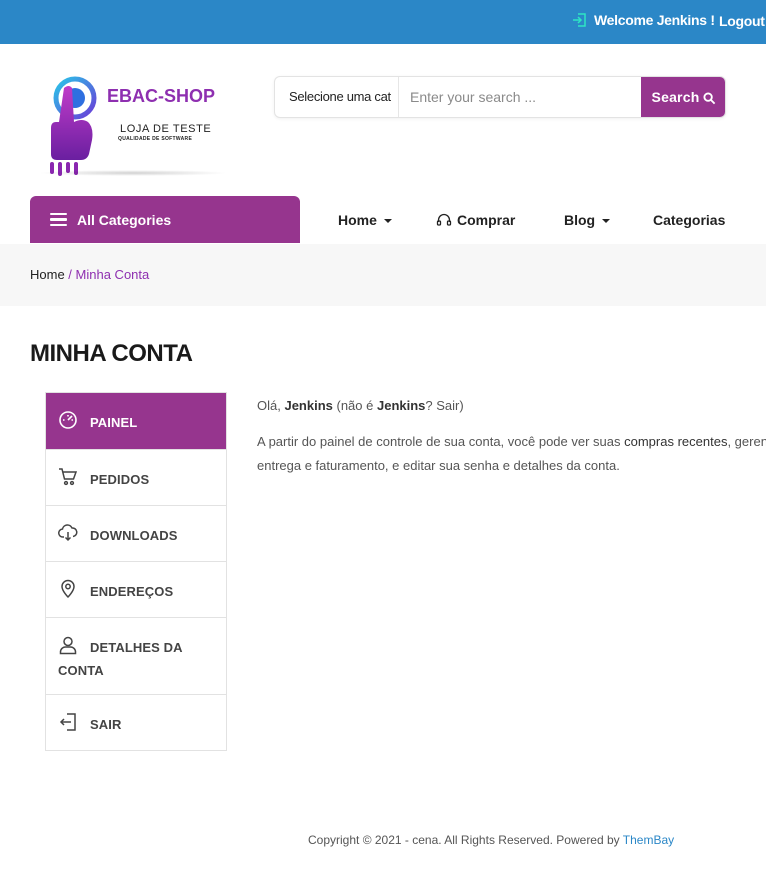  I want to click on footer-link: ThemBay, so click(648, 840).